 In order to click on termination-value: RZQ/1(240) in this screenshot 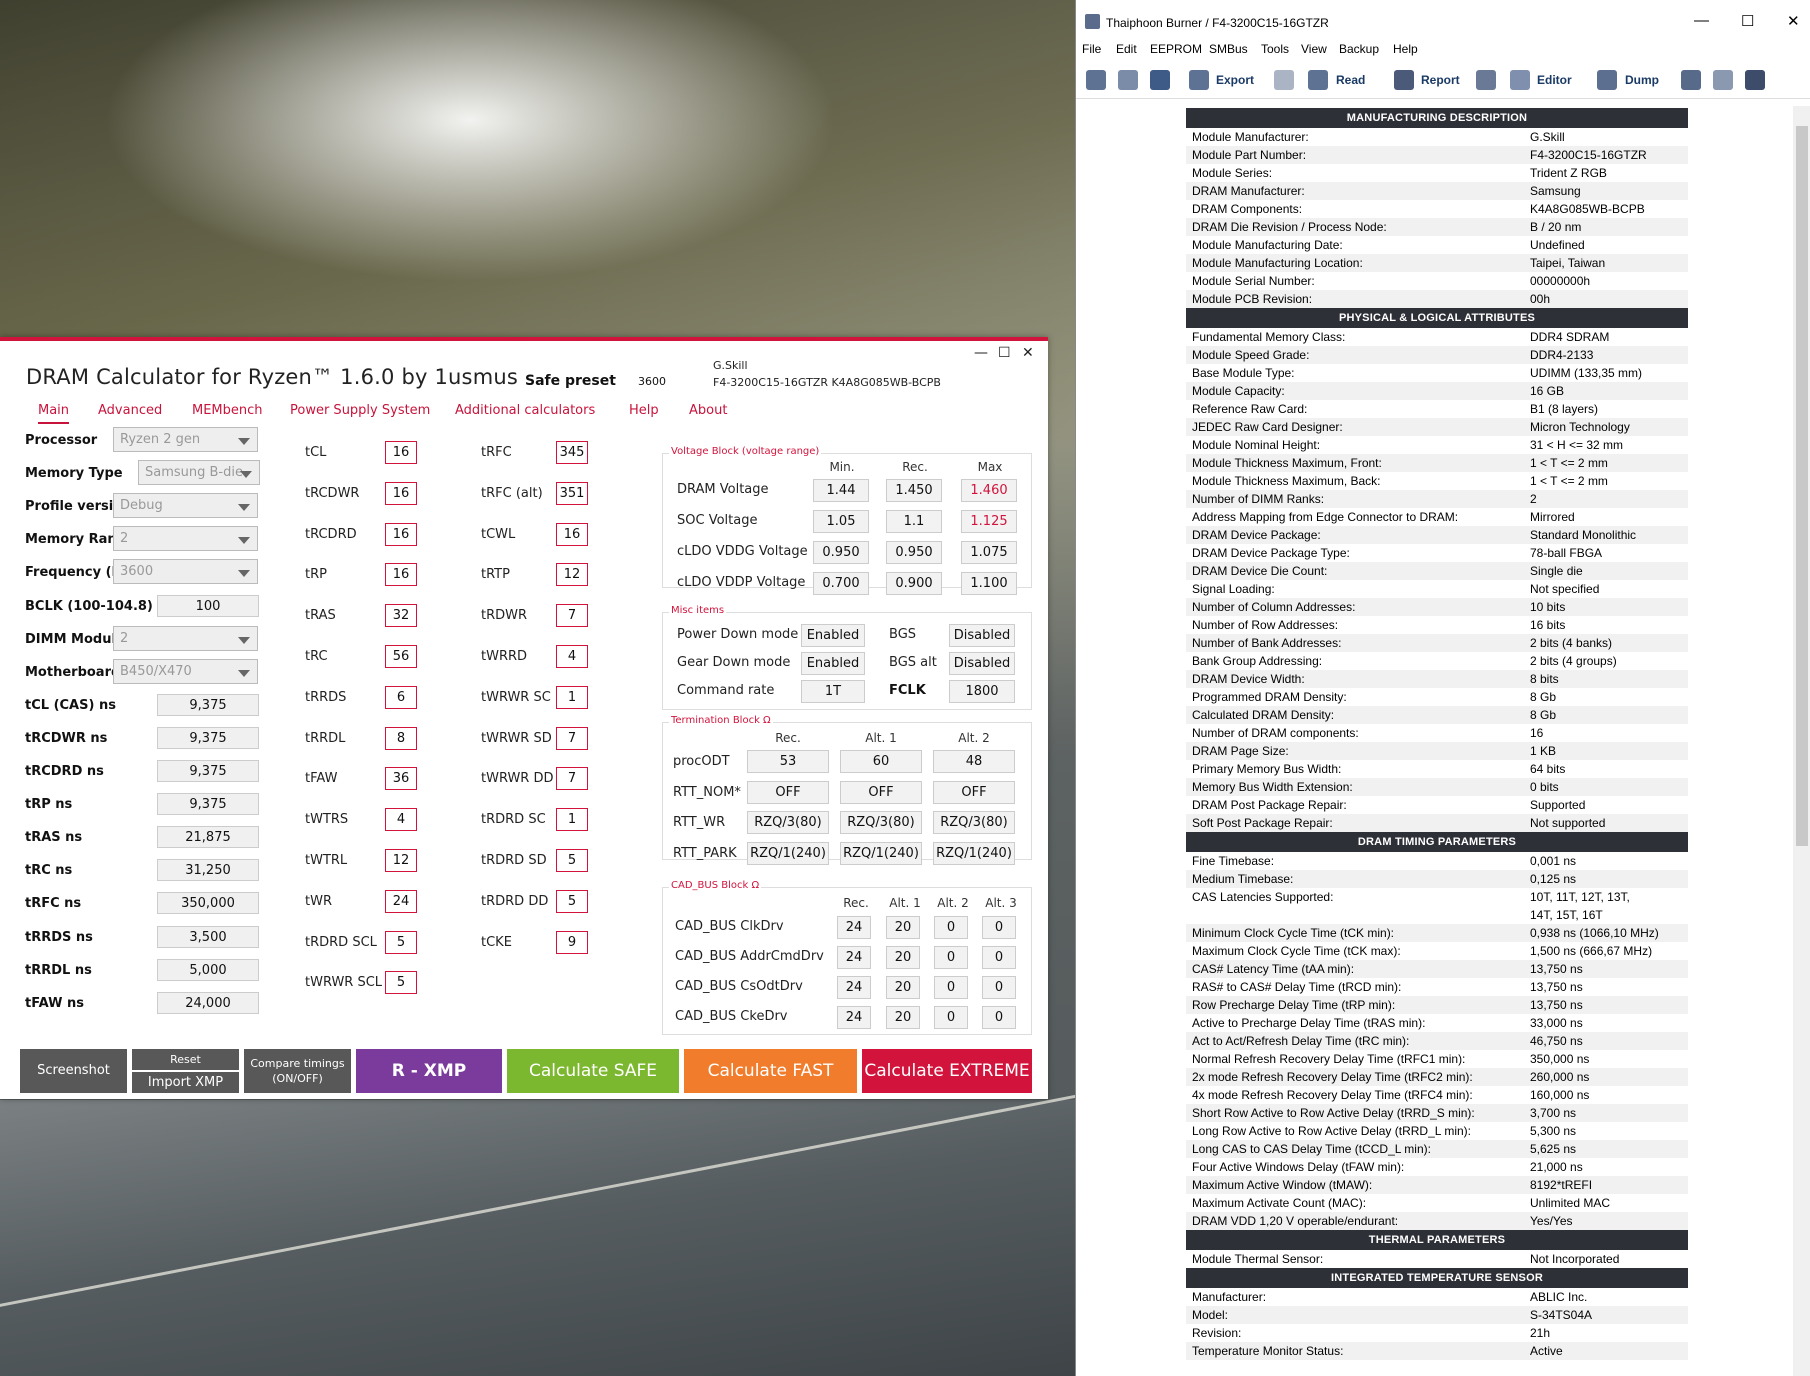, I will do `click(881, 853)`.